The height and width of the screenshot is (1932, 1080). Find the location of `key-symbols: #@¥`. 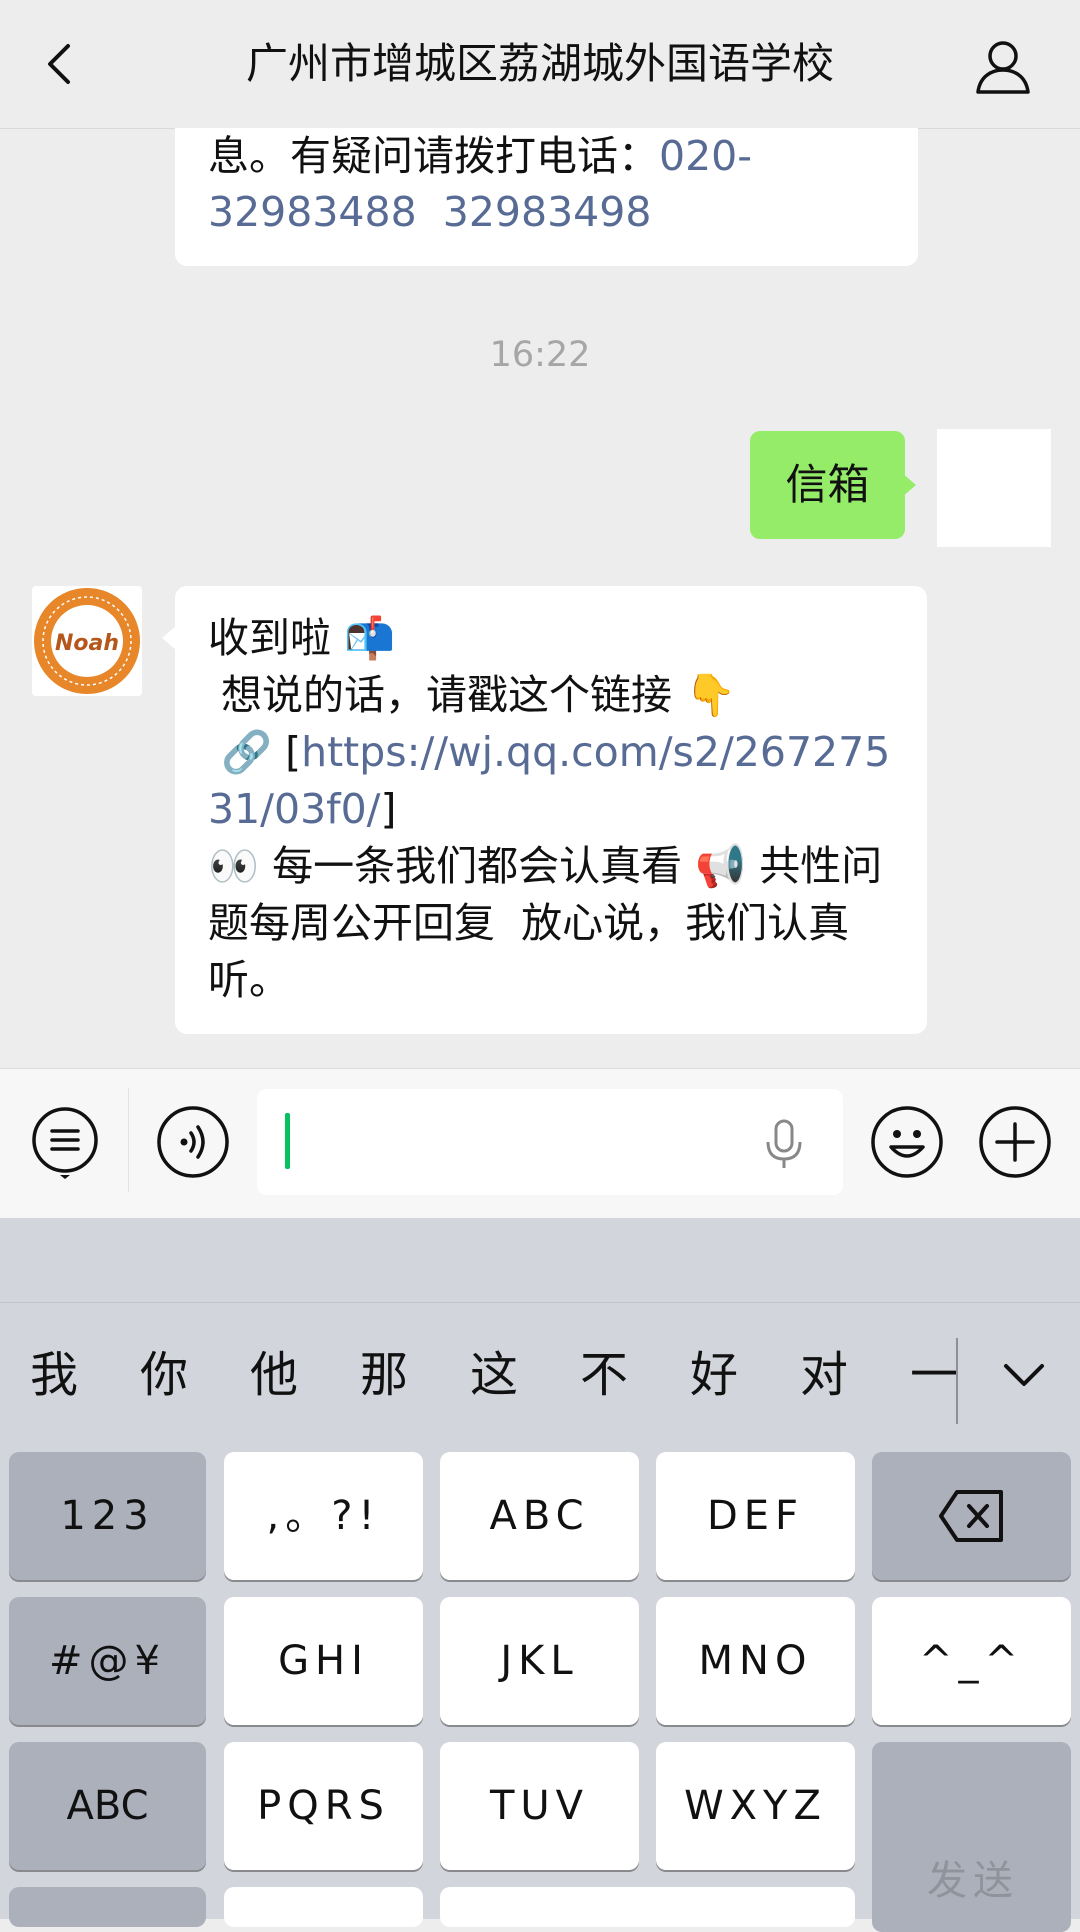

key-symbols: #@¥ is located at coordinates (107, 1661).